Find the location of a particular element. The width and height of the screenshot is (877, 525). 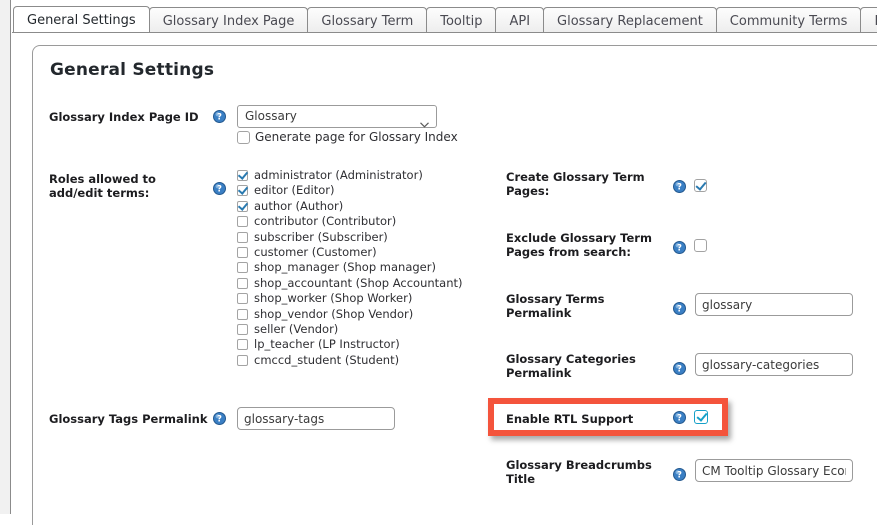

tab-glossary-term: Glossary Term is located at coordinates (367, 19).